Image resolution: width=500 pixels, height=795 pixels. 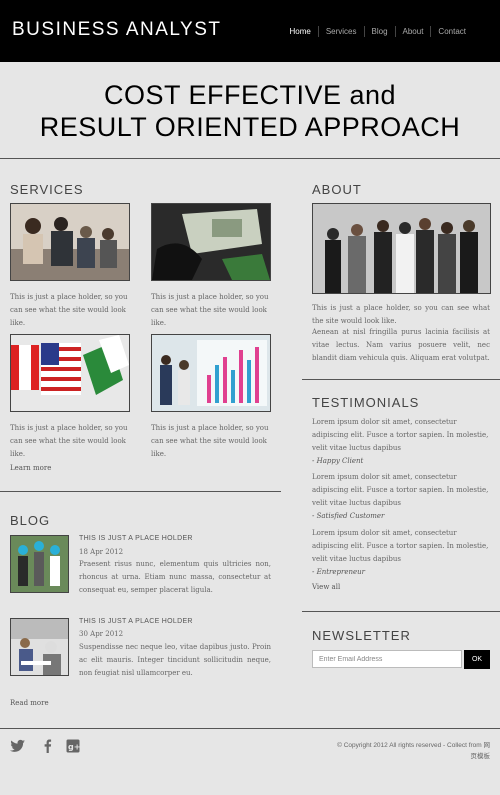 I want to click on google-plus-icon: g+, so click(x=74, y=745).